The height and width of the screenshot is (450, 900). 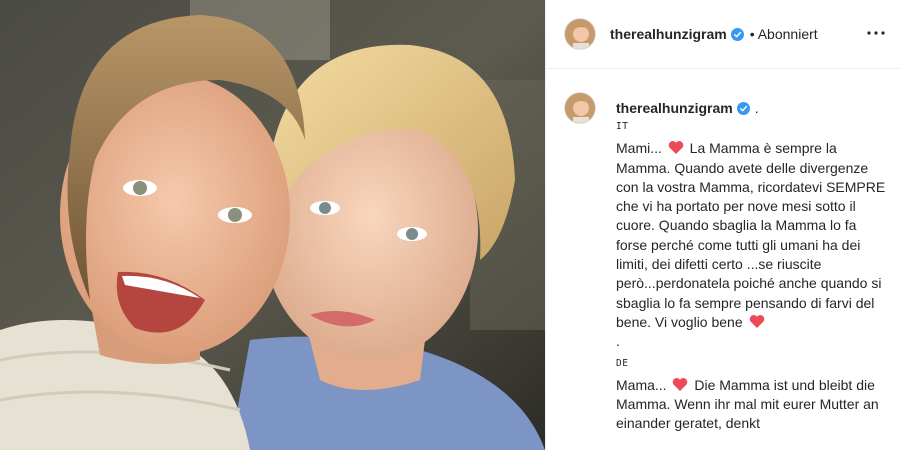 What do you see at coordinates (622, 363) in the screenshot?
I see `language-label-de: DE` at bounding box center [622, 363].